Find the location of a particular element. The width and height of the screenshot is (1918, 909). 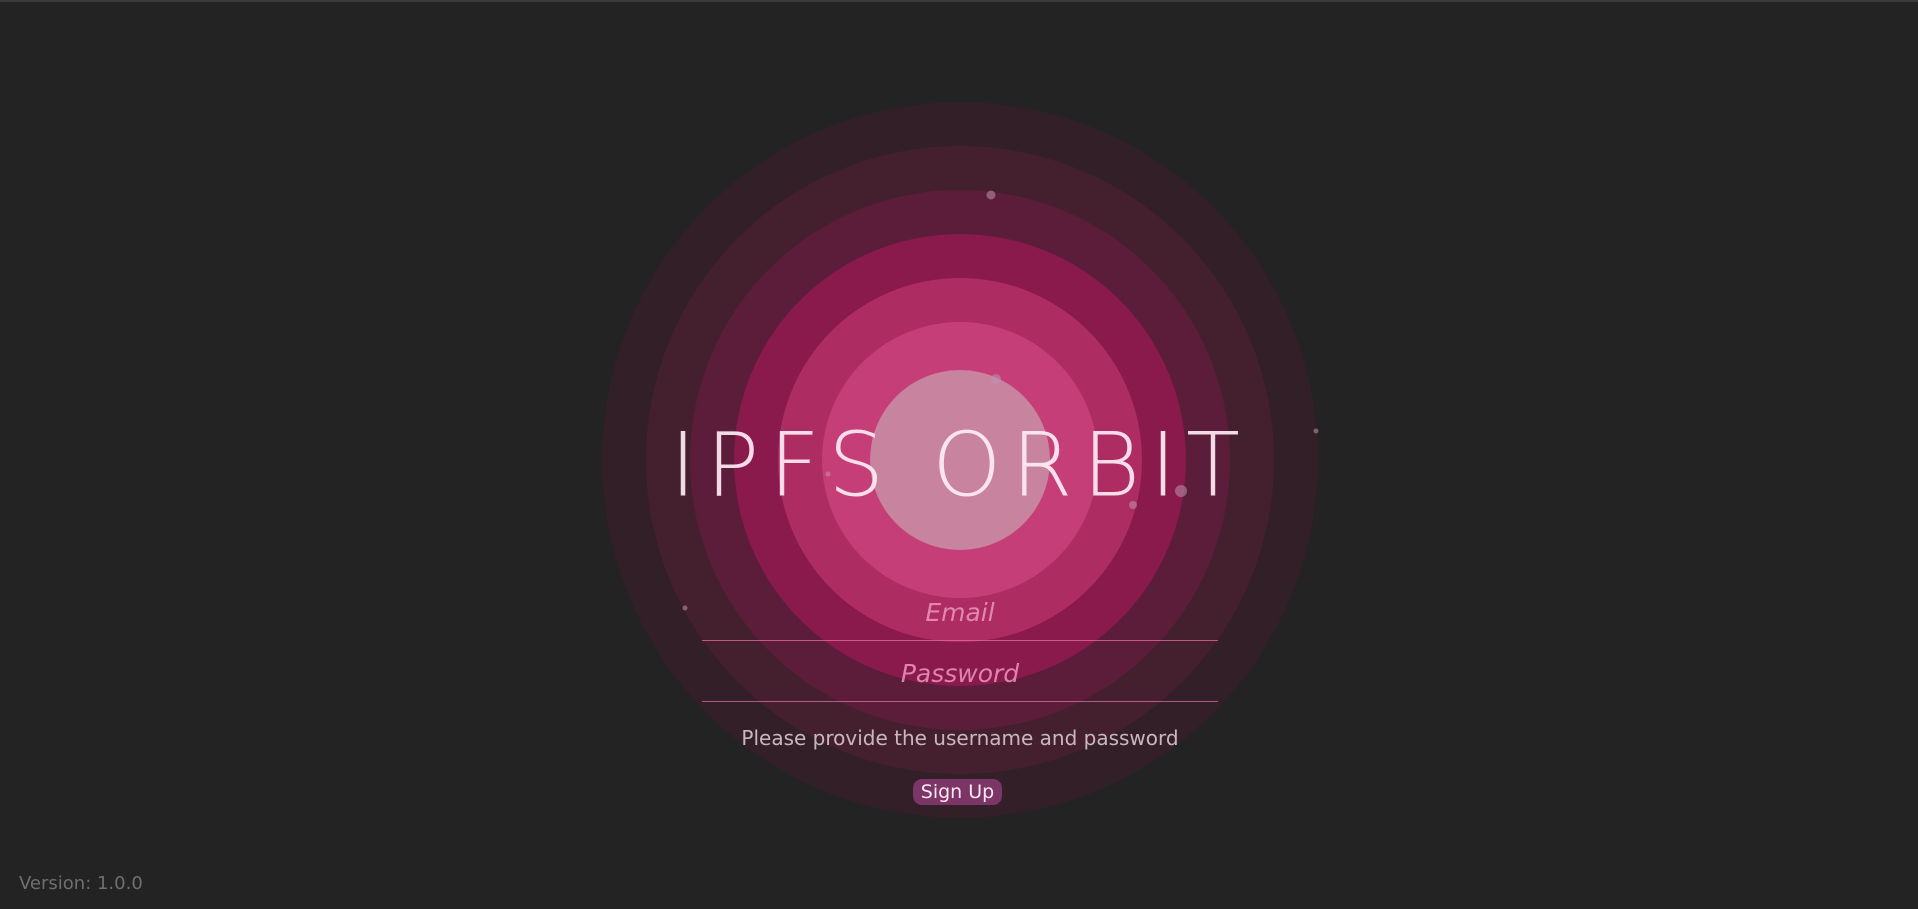

email-field-wrapper is located at coordinates (960, 613).